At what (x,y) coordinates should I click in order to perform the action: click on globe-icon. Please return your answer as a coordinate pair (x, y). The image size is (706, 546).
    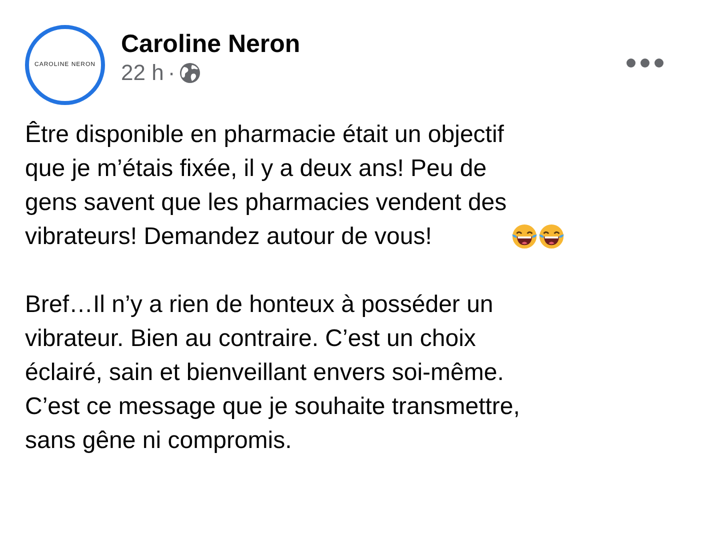
    Looking at the image, I should click on (190, 73).